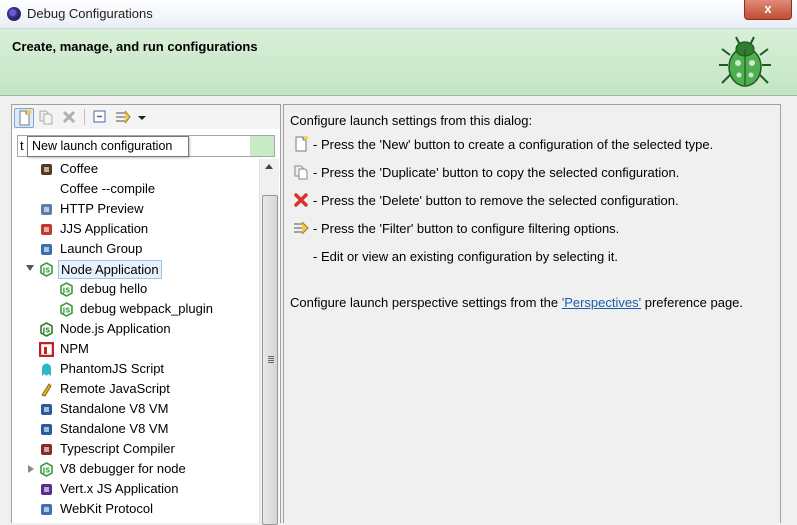  I want to click on collapse-all-icon, so click(99, 116).